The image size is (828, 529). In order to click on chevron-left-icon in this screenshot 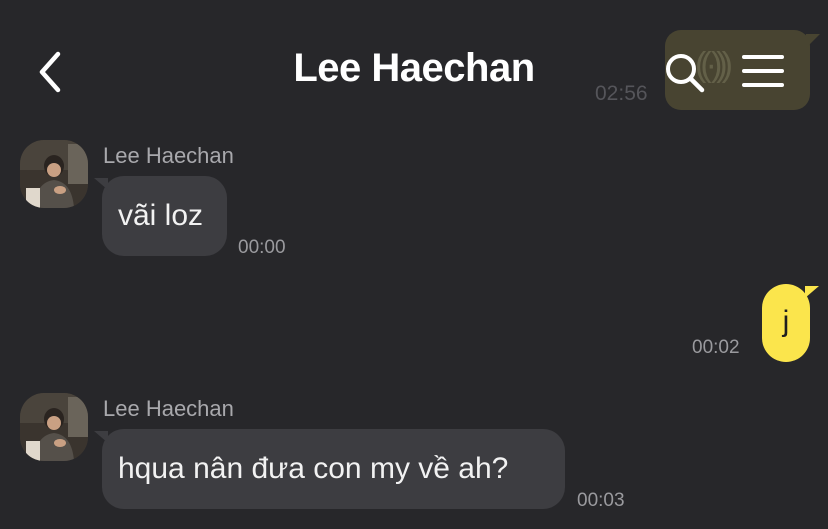, I will do `click(50, 72)`.